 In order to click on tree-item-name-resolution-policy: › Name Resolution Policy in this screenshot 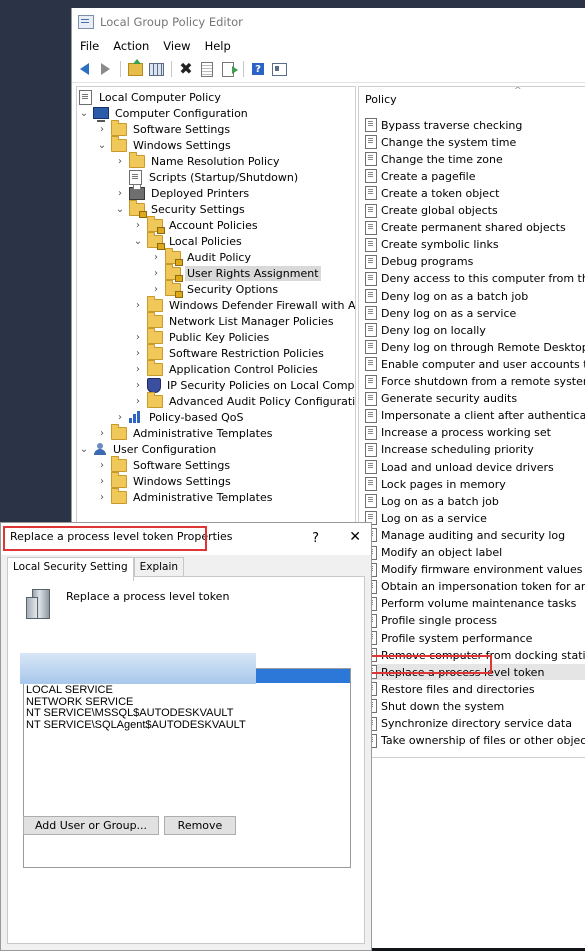, I will do `click(198, 160)`.